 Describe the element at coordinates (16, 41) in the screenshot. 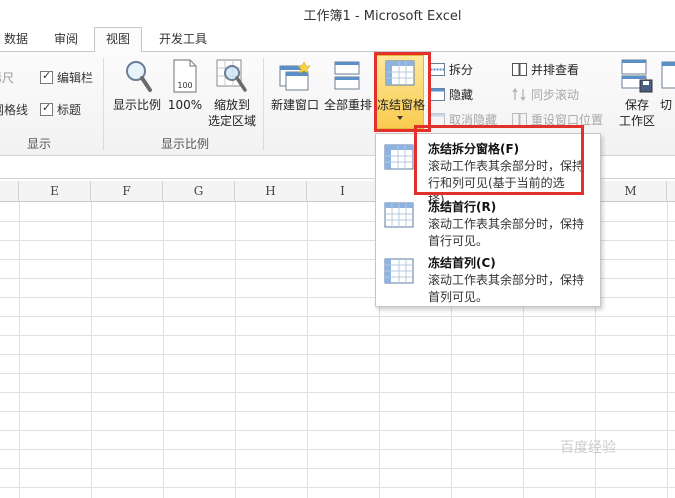

I see `tab-data: 数据` at that location.